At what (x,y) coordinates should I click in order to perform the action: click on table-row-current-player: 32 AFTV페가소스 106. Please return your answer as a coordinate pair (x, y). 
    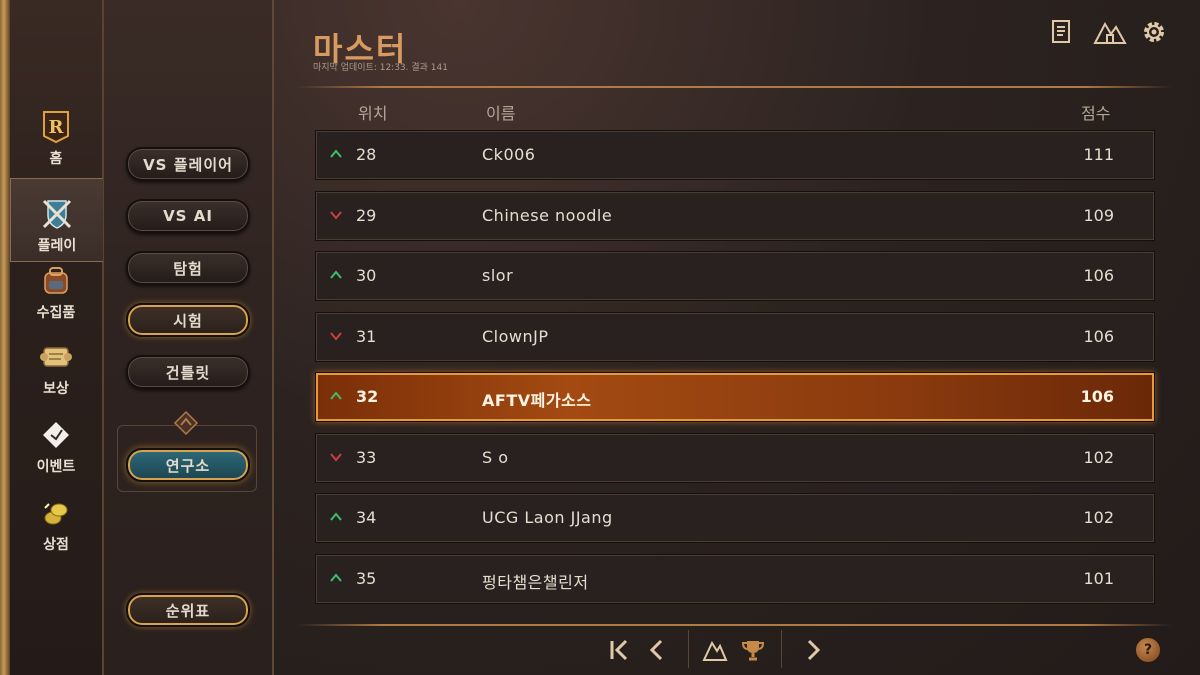
    Looking at the image, I should click on (735, 397).